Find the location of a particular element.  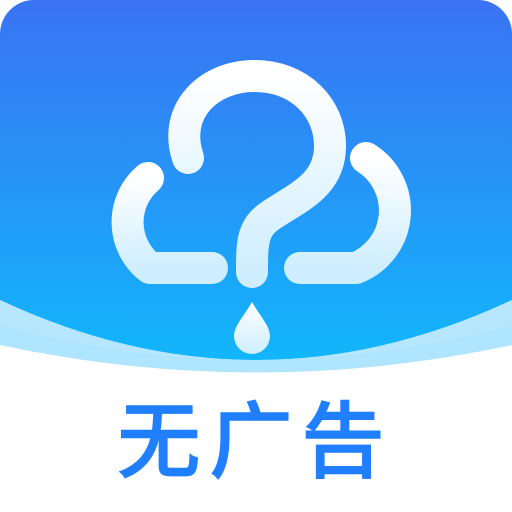

no-ads-label: 无广告 is located at coordinates (255, 442).